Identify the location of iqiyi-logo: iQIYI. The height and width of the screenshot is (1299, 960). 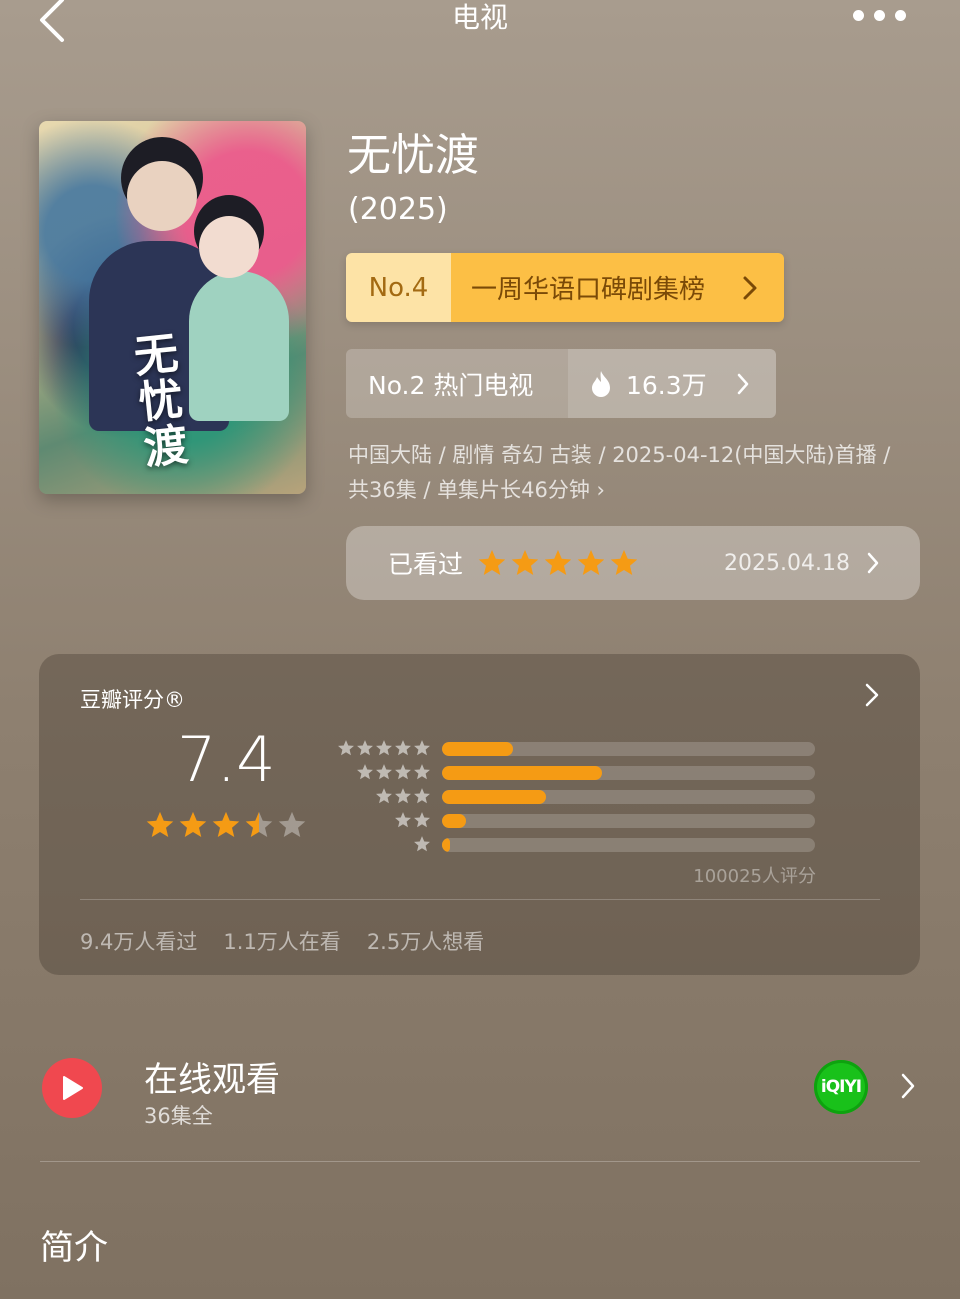
(841, 1087).